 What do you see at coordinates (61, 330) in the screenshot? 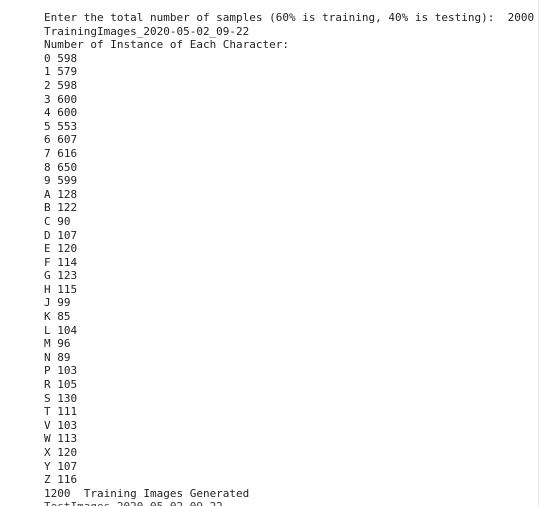
I see `console-line: L 104` at bounding box center [61, 330].